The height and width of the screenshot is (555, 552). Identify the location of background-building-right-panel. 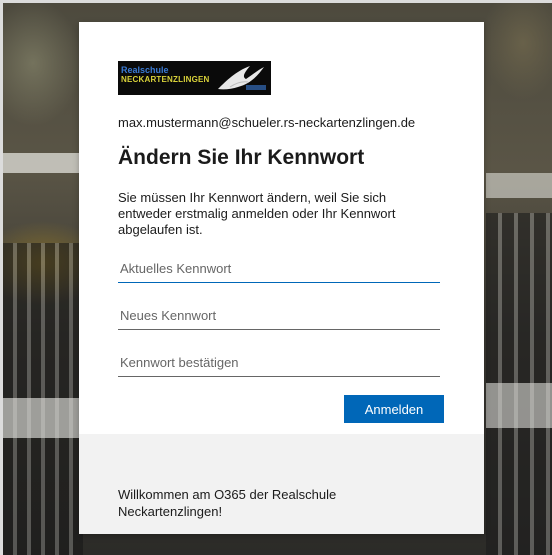
(519, 405).